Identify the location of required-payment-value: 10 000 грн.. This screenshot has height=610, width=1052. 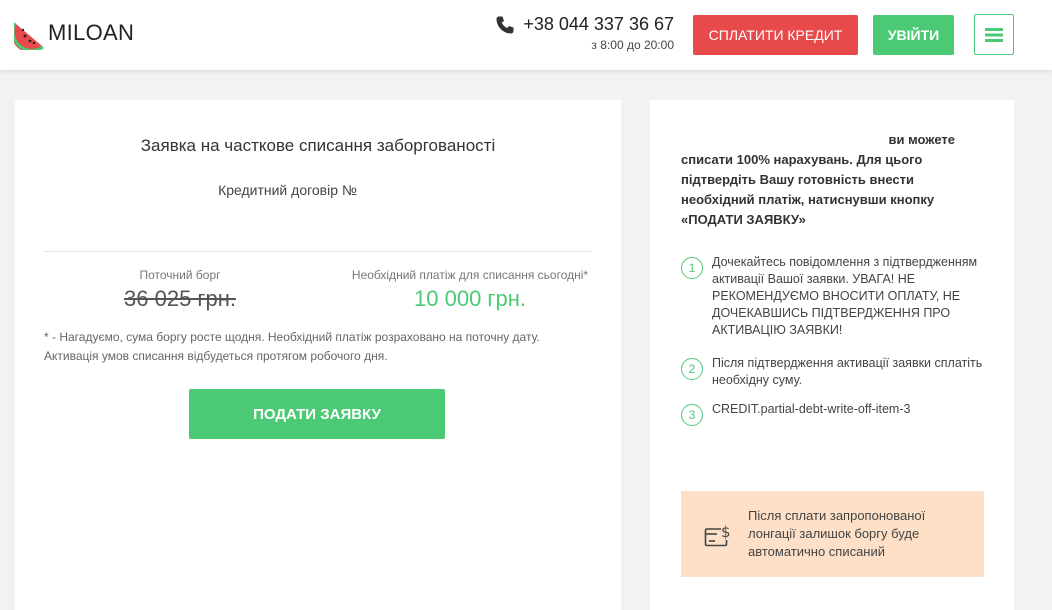
(470, 298).